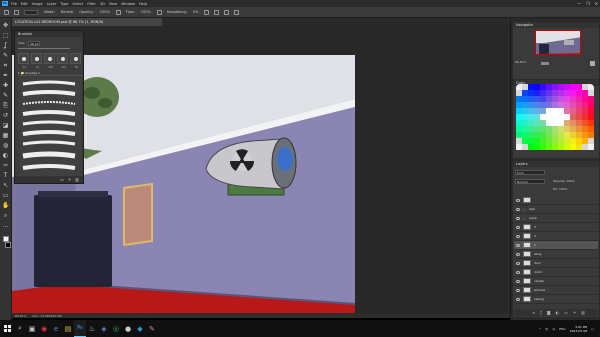  What do you see at coordinates (5, 105) in the screenshot?
I see `stamp-icon: ⎘` at bounding box center [5, 105].